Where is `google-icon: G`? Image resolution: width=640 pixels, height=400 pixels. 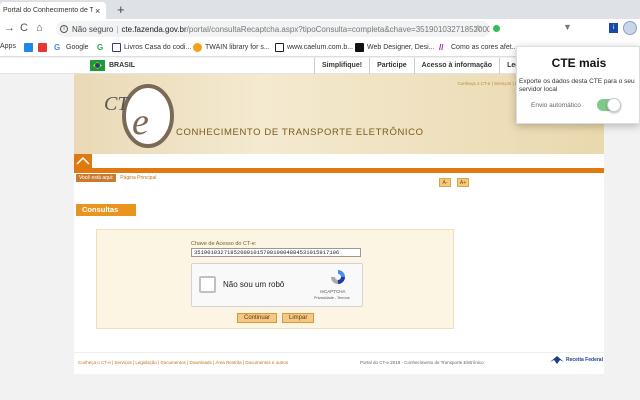 google-icon: G is located at coordinates (57, 47).